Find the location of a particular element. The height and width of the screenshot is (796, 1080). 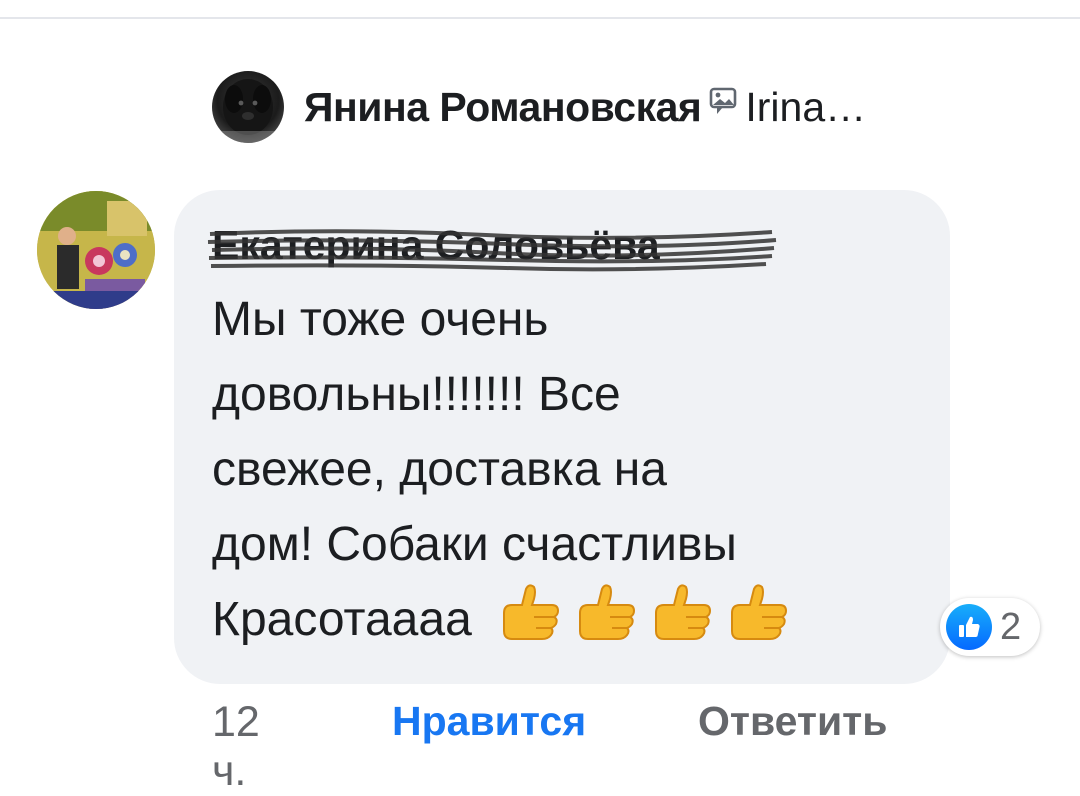

comment-line: дом! Собаки счастливы is located at coordinates (474, 544).